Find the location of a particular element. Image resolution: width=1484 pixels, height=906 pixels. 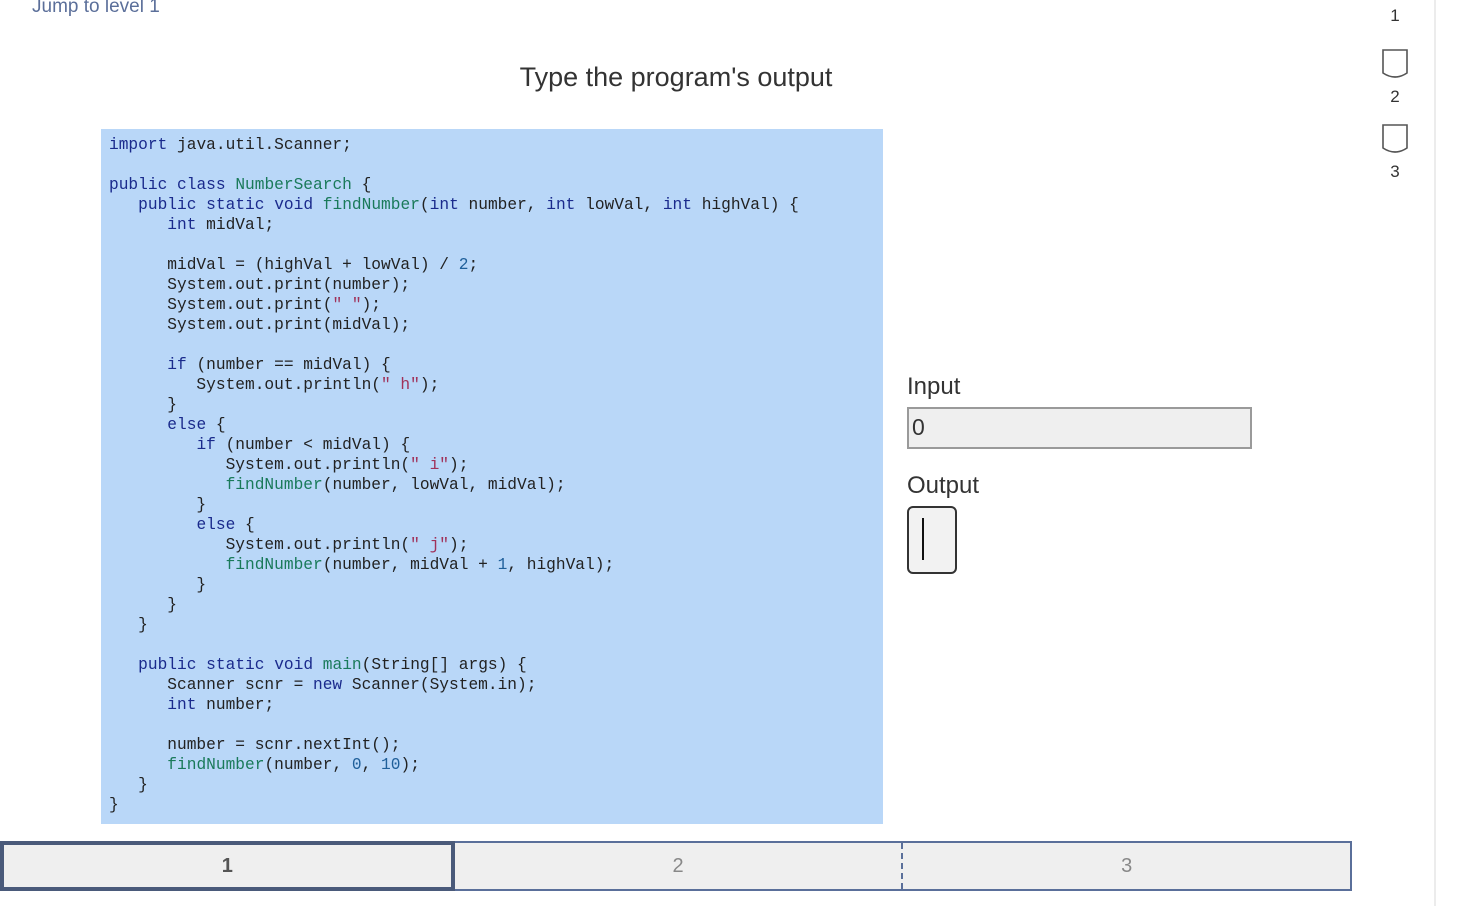

code-line: int number; is located at coordinates (221, 705).